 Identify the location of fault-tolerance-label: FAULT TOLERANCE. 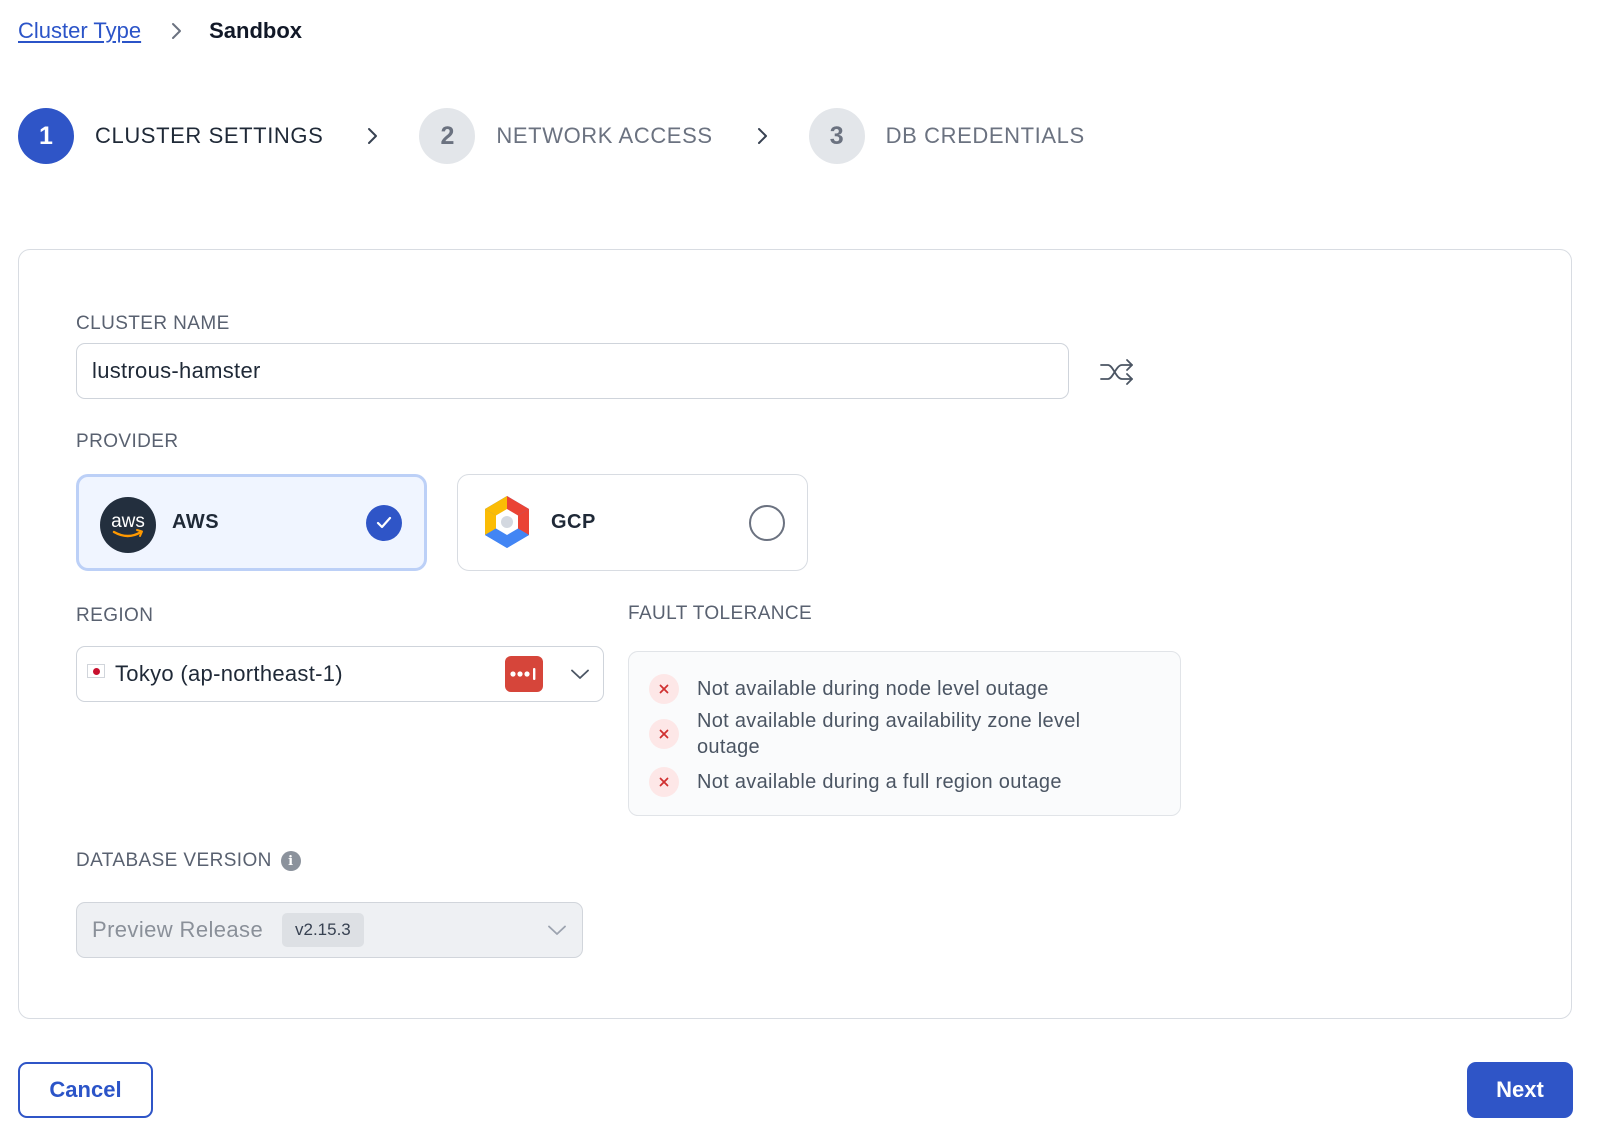
(720, 613).